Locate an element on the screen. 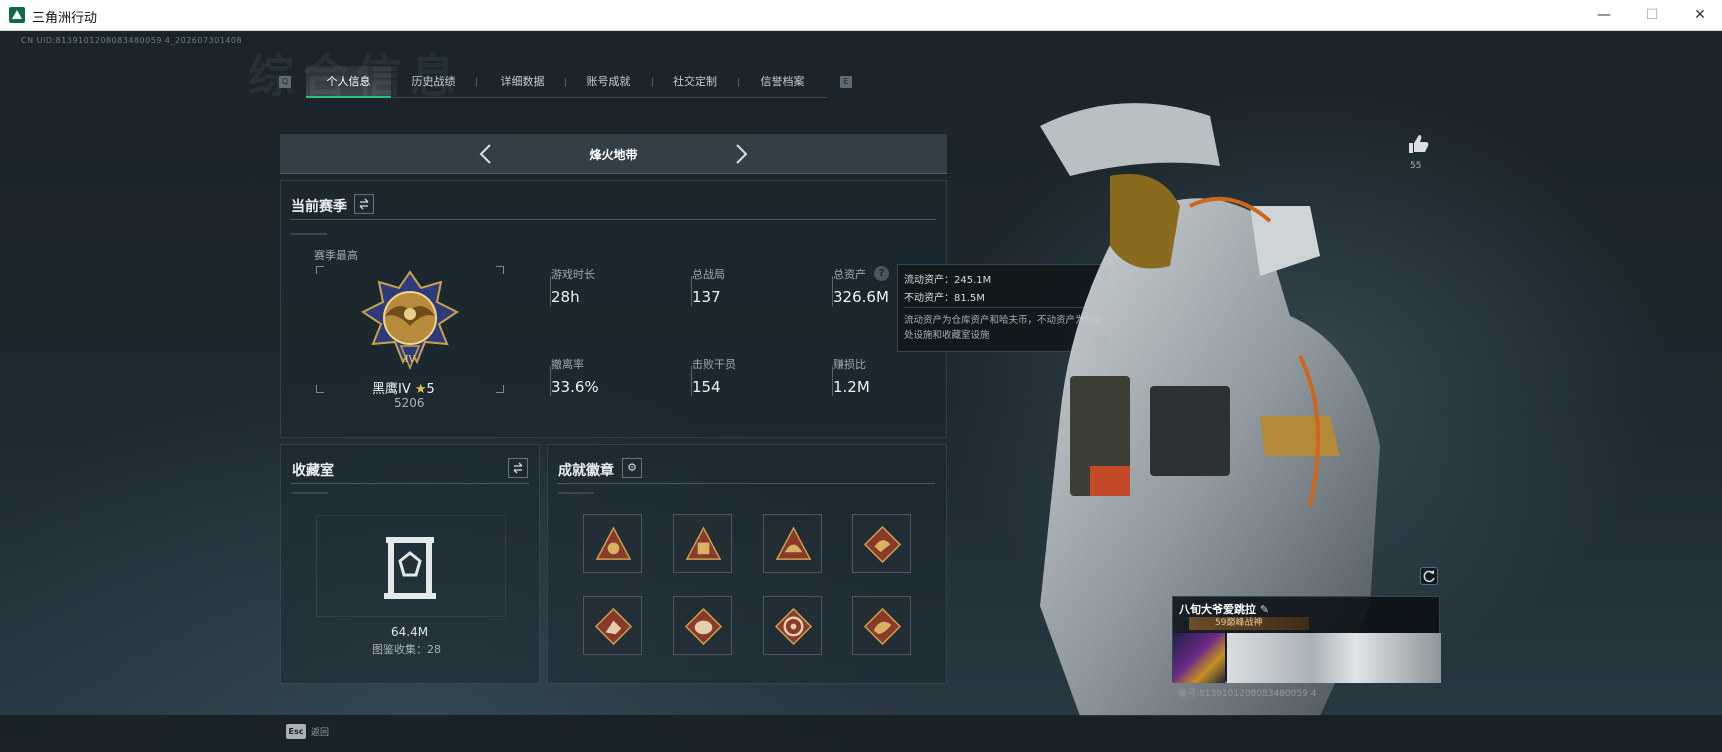 The image size is (1722, 752). rank-row: 黑鹰IV ★5 is located at coordinates (403, 387).